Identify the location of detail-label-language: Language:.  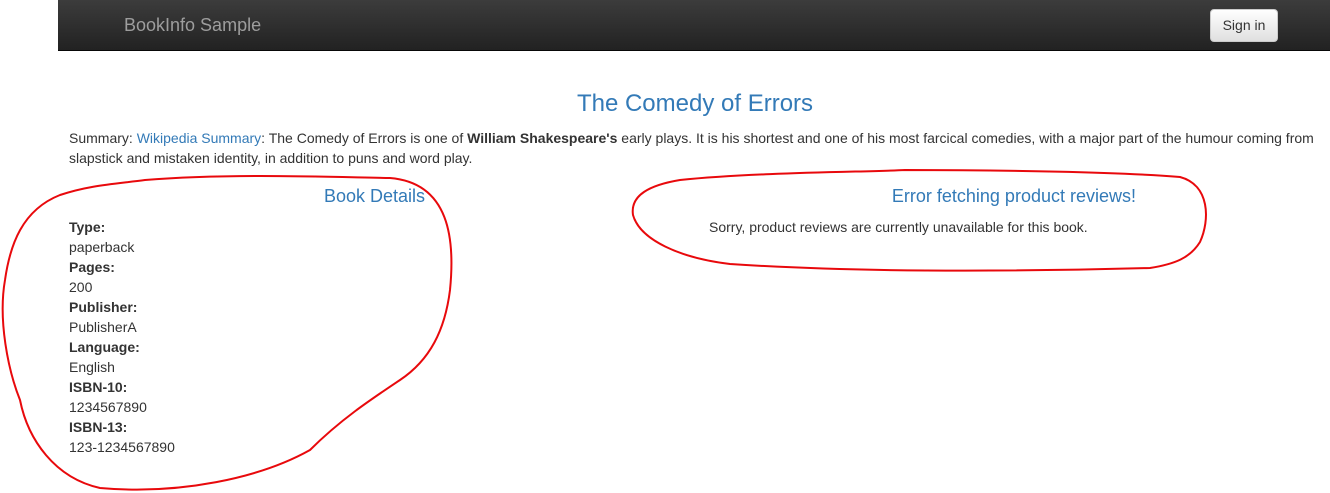
(104, 347).